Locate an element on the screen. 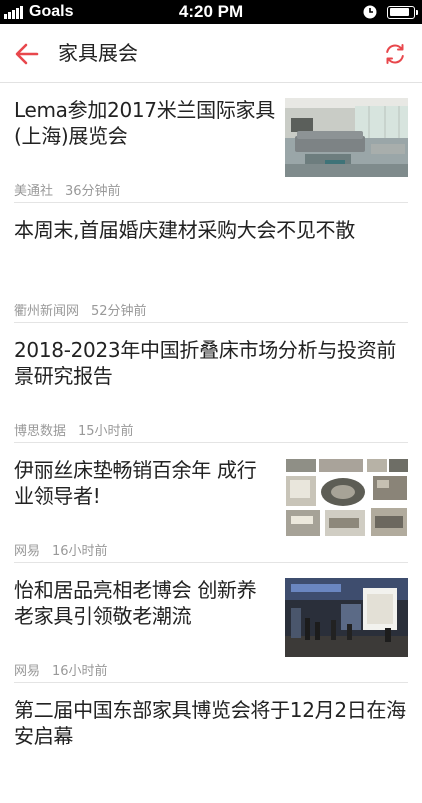 This screenshot has width=422, height=803. news-item: 2018-2023年中国折叠床市场分析与投资前景研究报告 博思数据 15小时前 is located at coordinates (211, 383).